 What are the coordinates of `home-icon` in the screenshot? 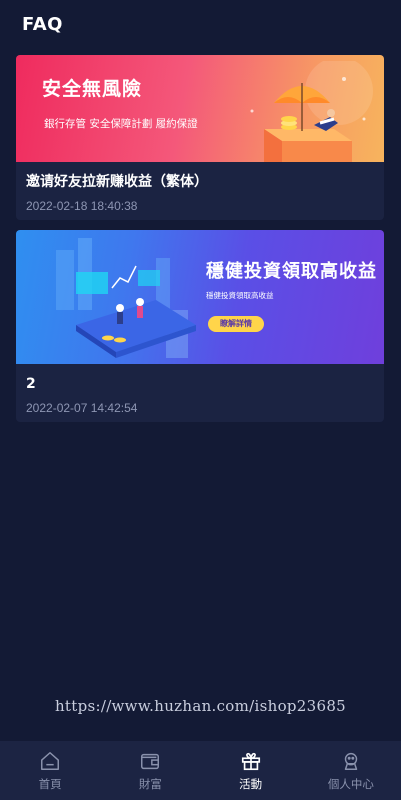 It's located at (50, 760).